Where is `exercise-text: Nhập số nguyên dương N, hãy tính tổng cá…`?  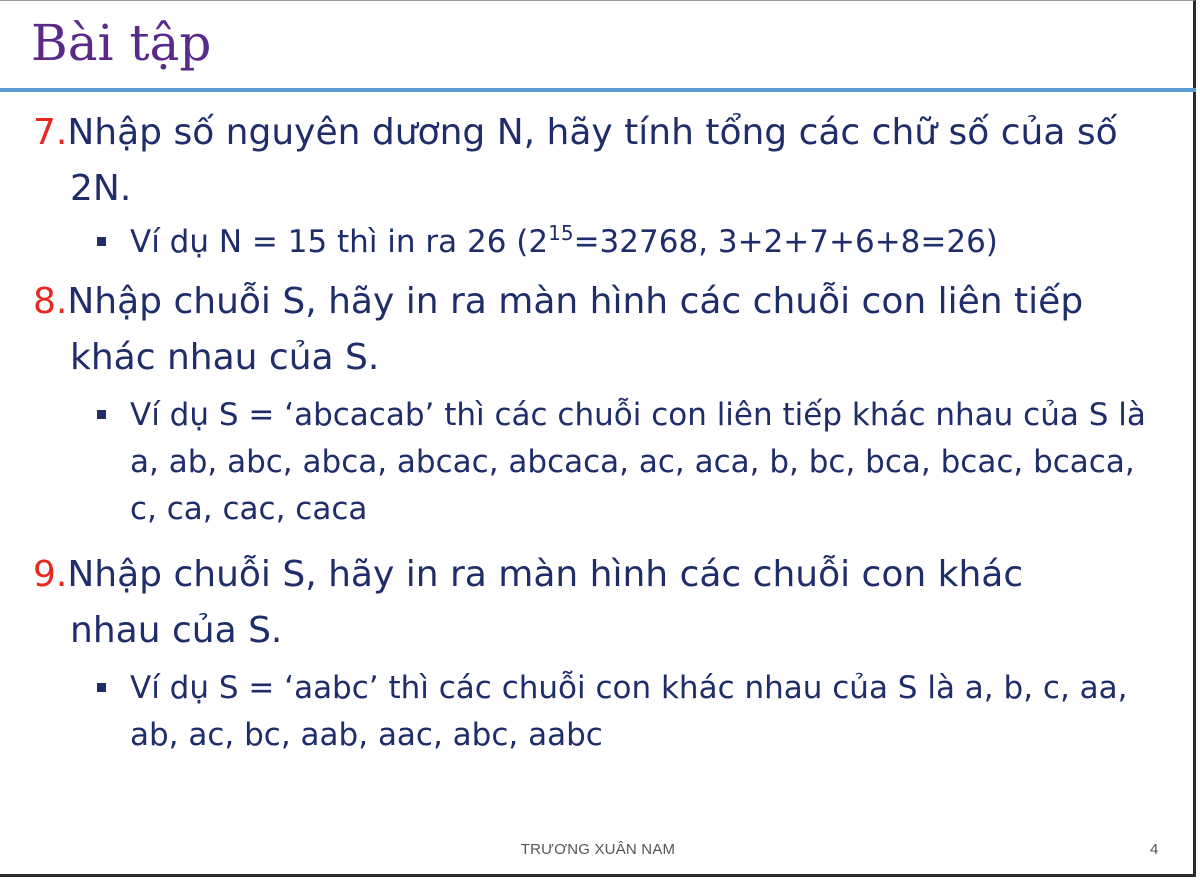
exercise-text: Nhập số nguyên dương N, hãy tính tổng cá… is located at coordinates (592, 160).